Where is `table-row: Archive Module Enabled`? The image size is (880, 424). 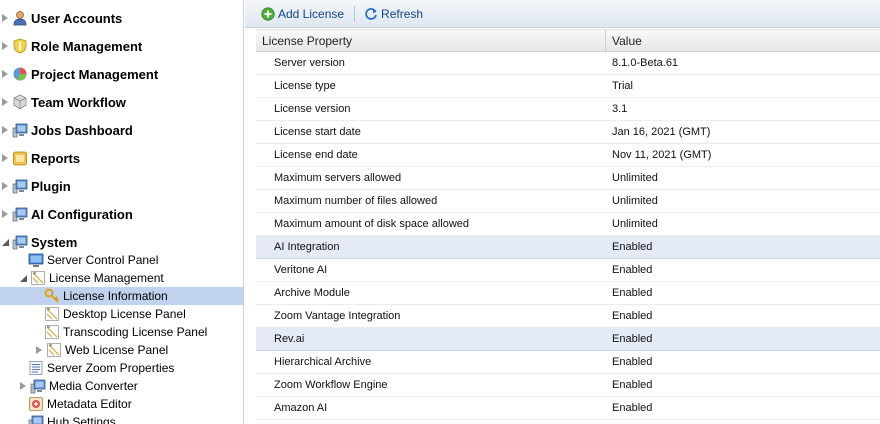
table-row: Archive Module Enabled is located at coordinates (568, 293).